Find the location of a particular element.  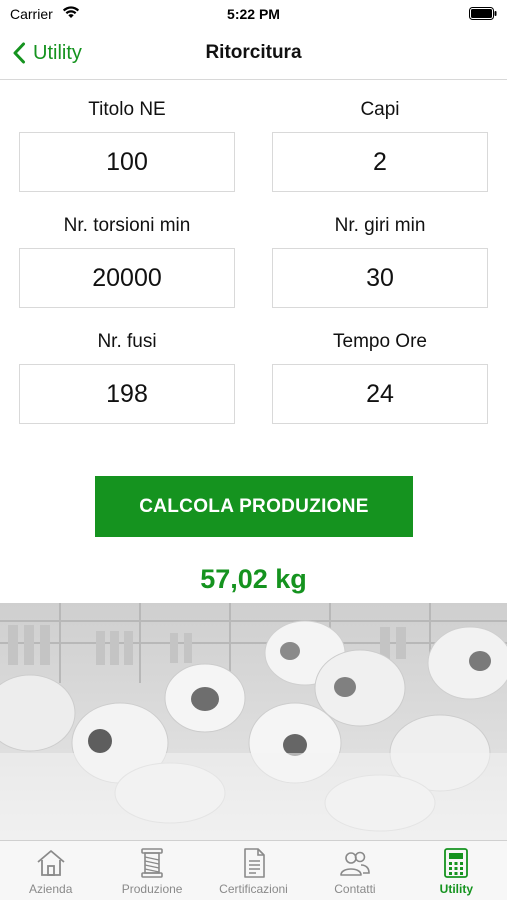

tab-label: Contatti is located at coordinates (355, 889).